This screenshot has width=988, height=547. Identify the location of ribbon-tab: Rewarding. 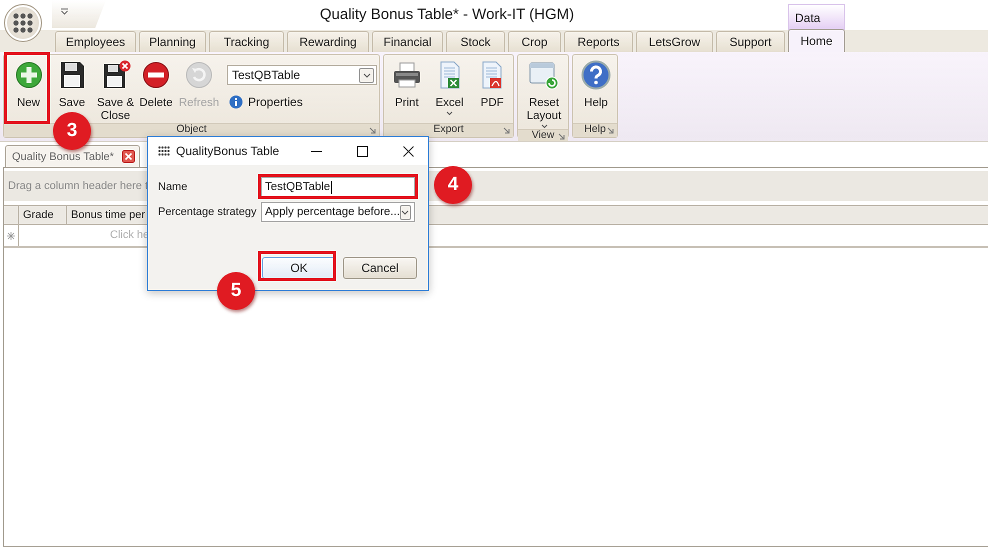
(328, 41).